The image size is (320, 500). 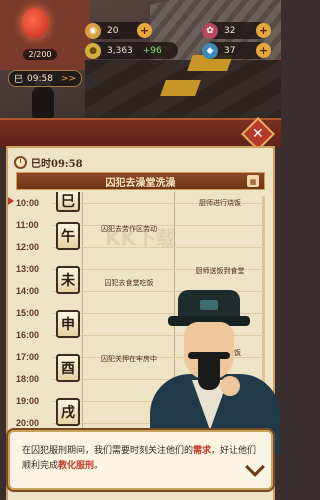 What do you see at coordinates (28, 401) in the screenshot?
I see `time-label: 19:00` at bounding box center [28, 401].